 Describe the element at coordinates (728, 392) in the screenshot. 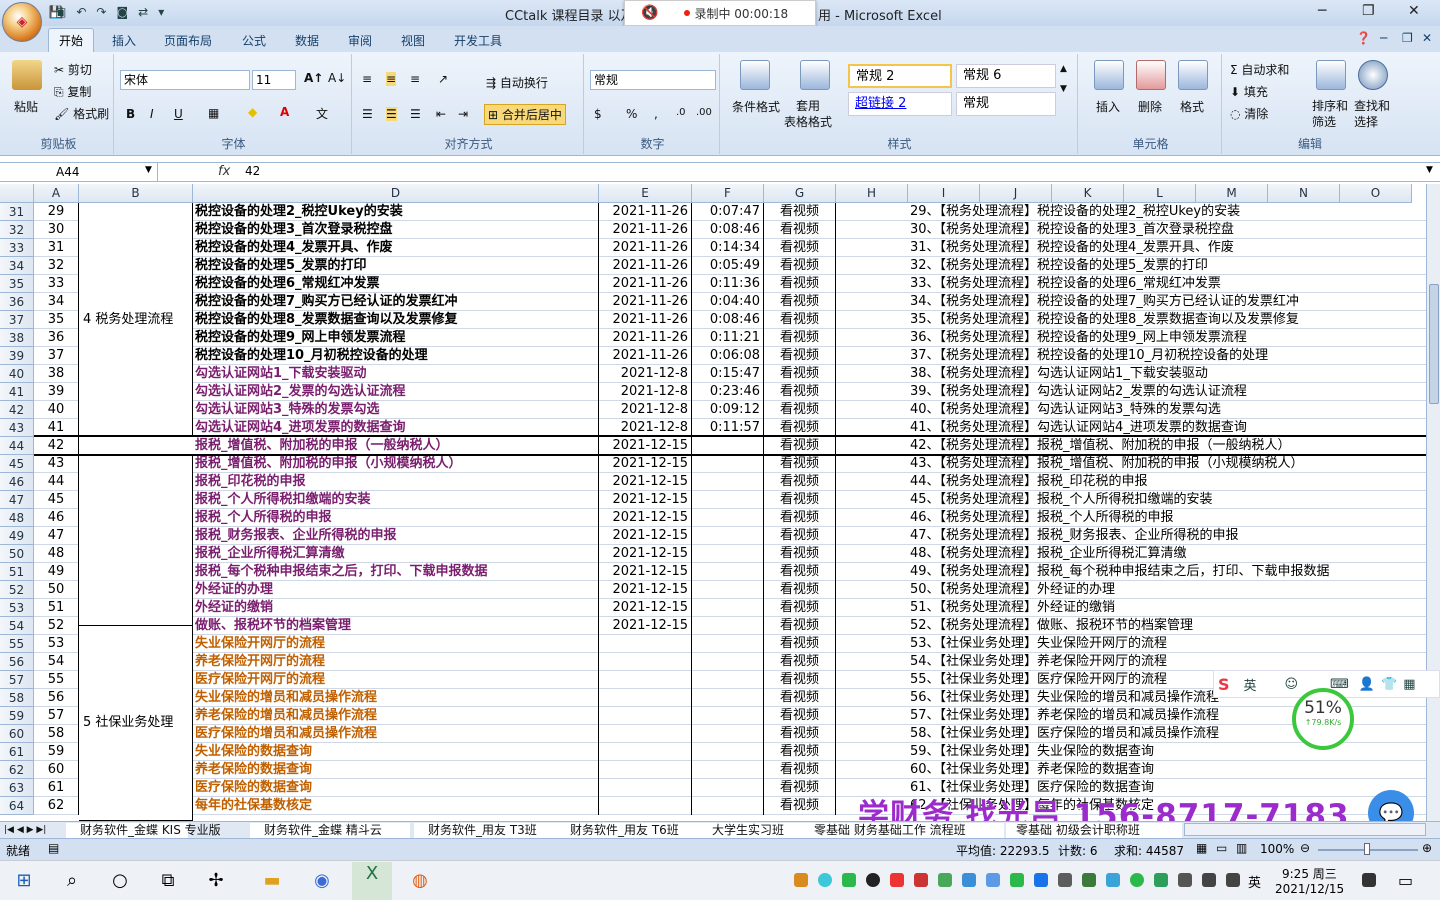

I see `cell-duration: 0:23:46` at that location.